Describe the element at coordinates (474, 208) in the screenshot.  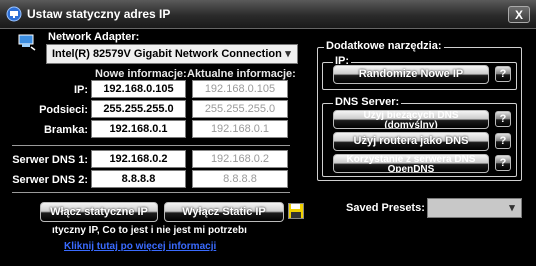
I see `saved-presets-select: ▾` at that location.